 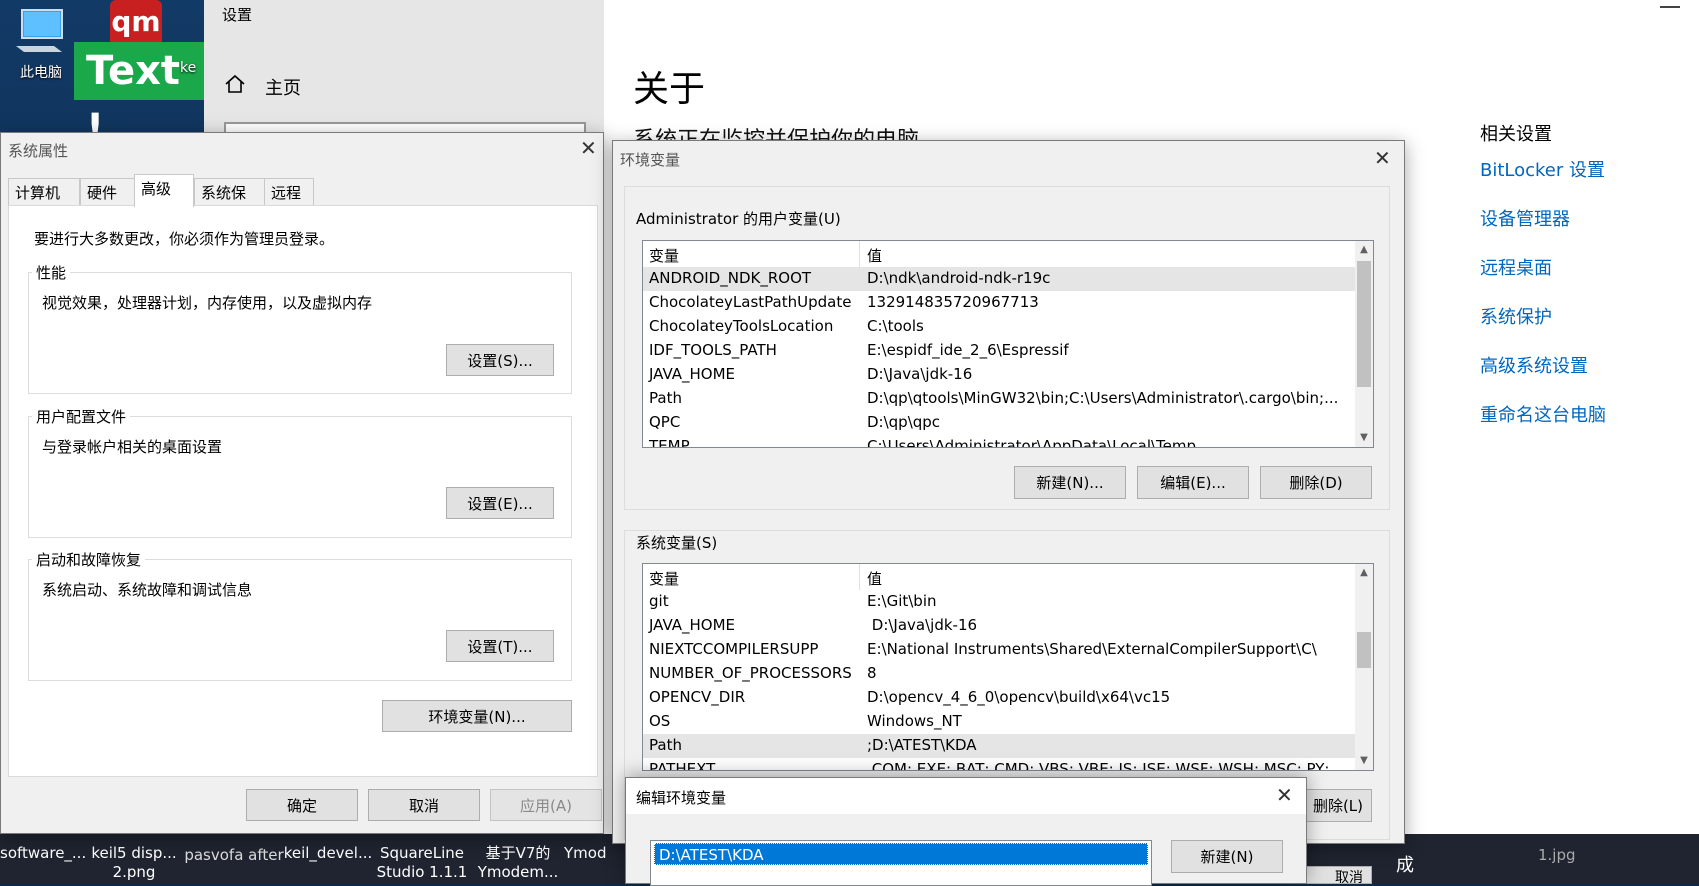 I want to click on row-name: IDF_TOOLS_PATH, so click(x=713, y=350).